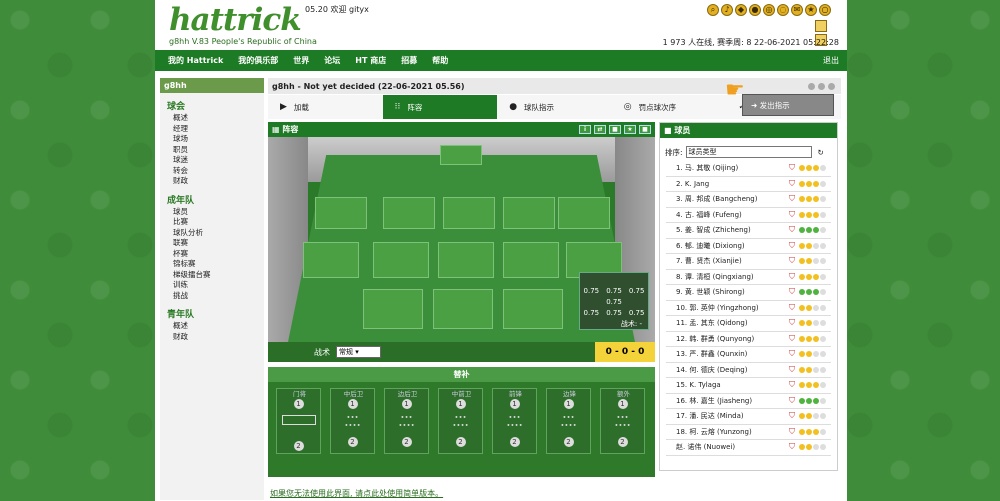 This screenshot has width=1000, height=501. Describe the element at coordinates (821, 26) in the screenshot. I see `notes-icon` at that location.